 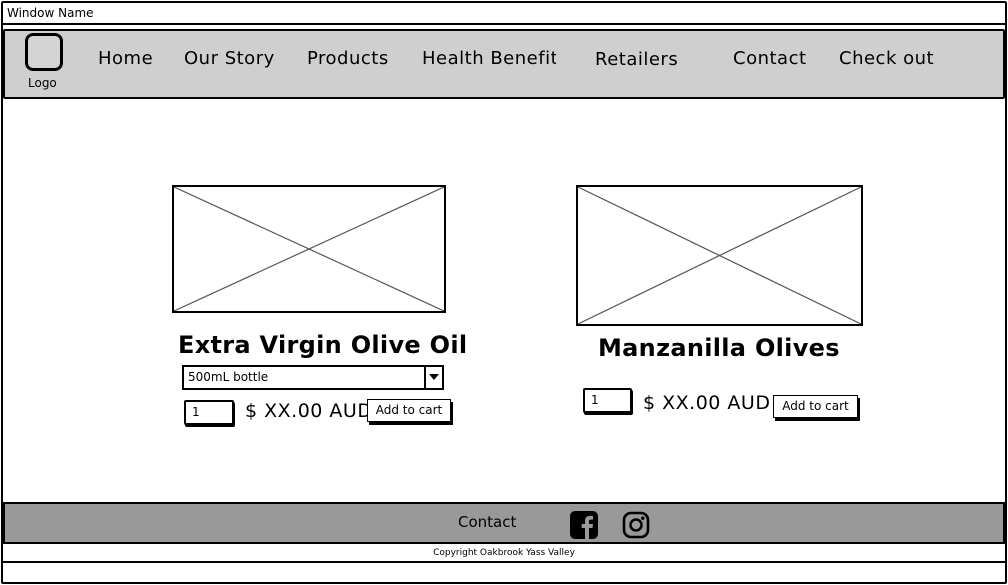 I want to click on product-title: Manzanilla Olives, so click(x=719, y=348).